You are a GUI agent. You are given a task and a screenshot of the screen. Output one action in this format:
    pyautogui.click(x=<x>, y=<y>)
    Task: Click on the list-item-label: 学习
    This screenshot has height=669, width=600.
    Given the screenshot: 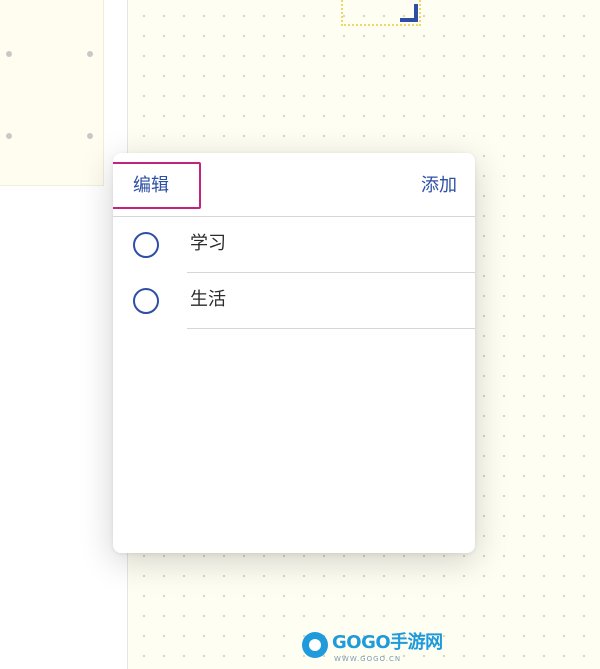 What is the action you would take?
    pyautogui.click(x=208, y=243)
    